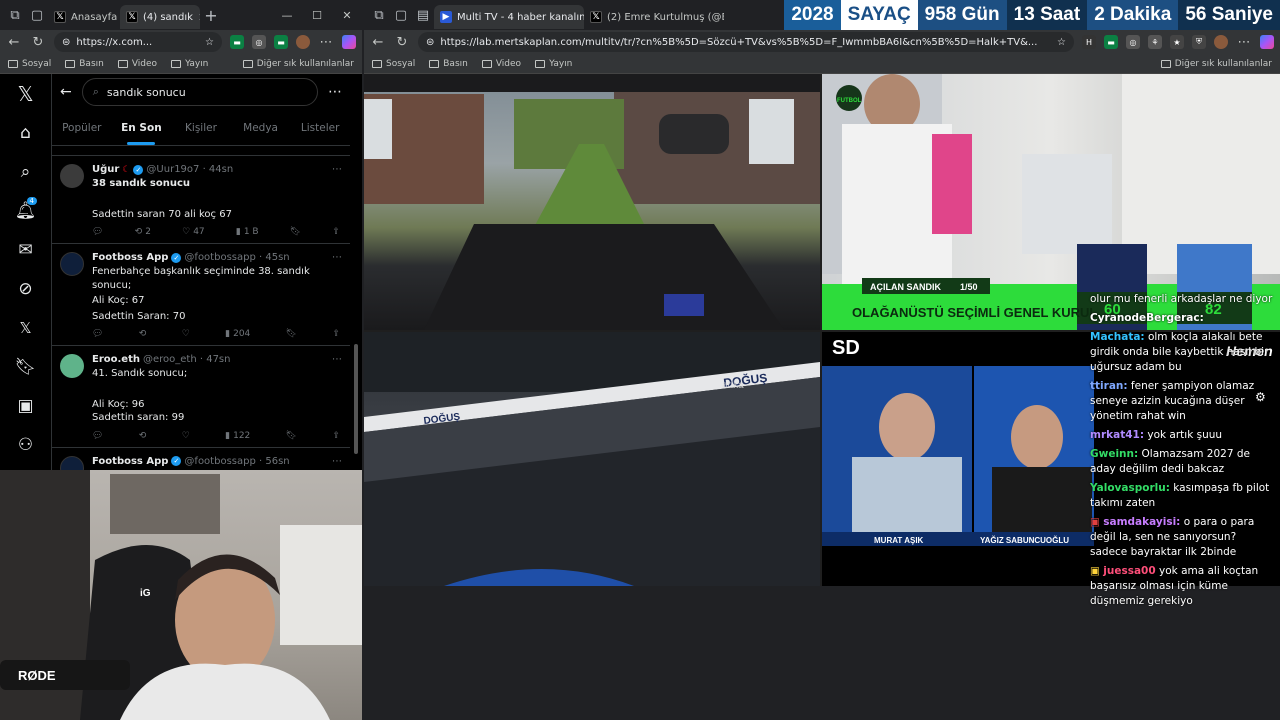  Describe the element at coordinates (592, 459) in the screenshot. I see `video-feed-stadium: DOĞUŞ DOĞUŞ anka` at that location.